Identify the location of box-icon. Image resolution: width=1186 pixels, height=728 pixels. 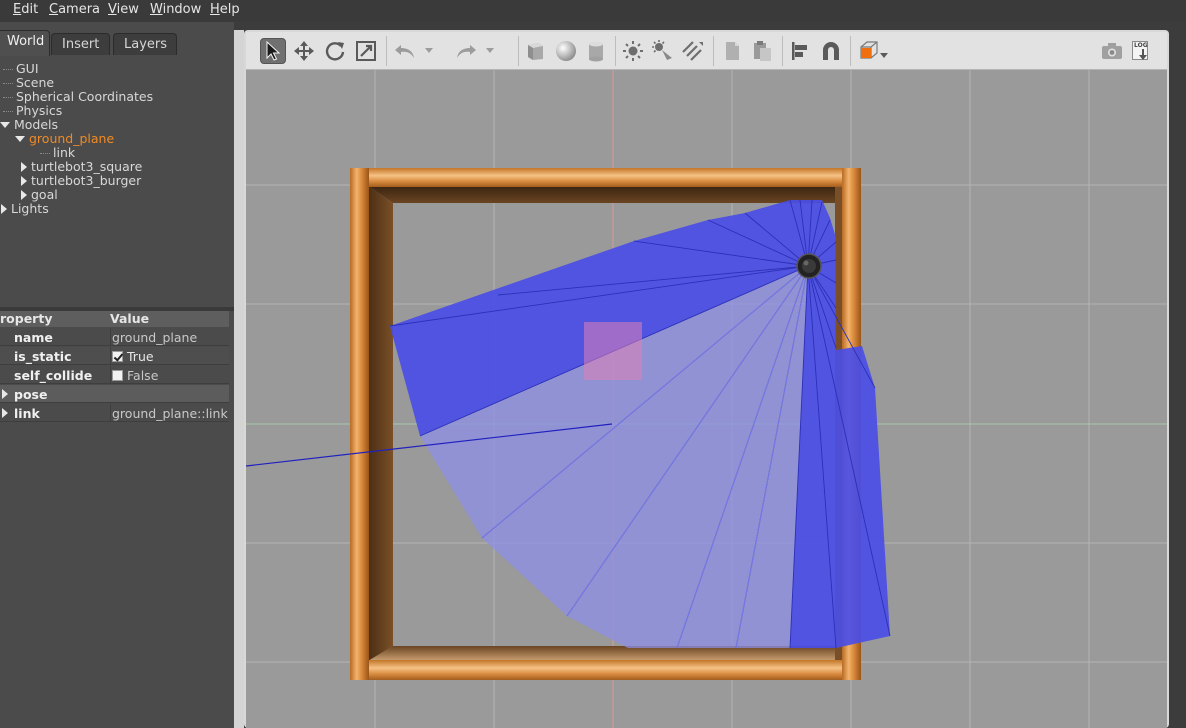
(535, 51).